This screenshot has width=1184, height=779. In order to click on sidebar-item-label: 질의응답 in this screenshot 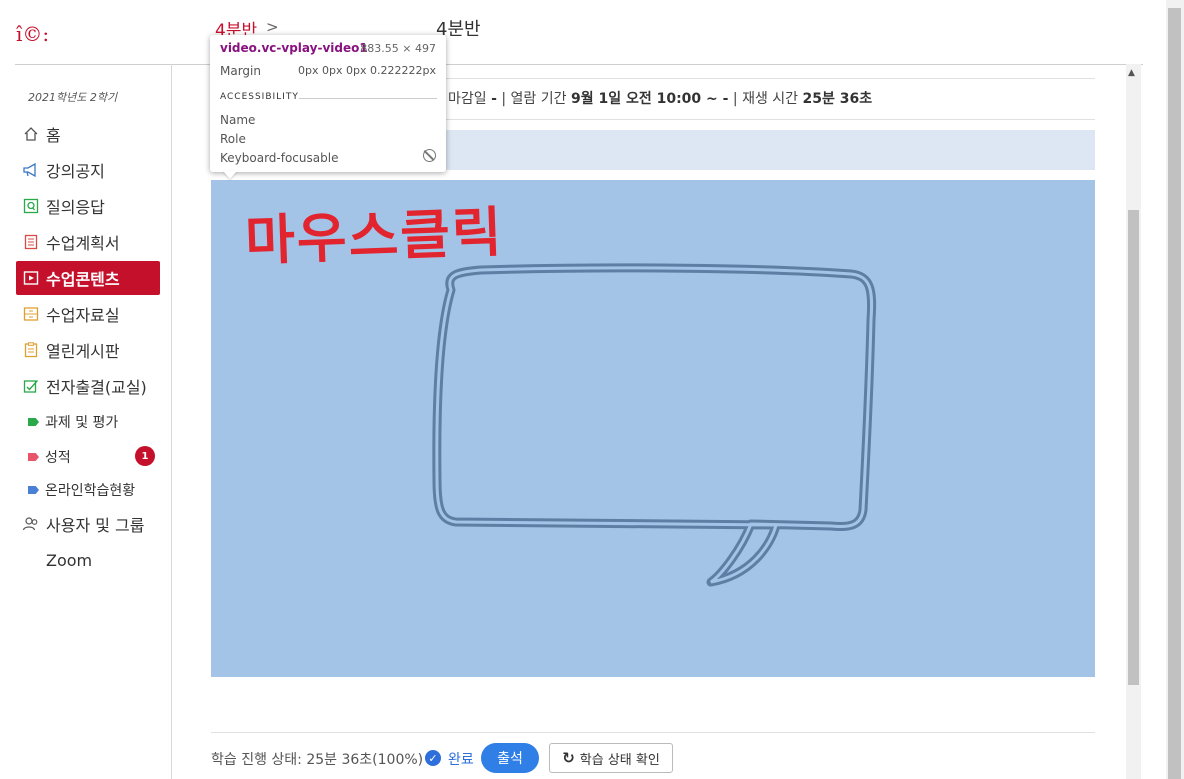, I will do `click(75, 207)`.